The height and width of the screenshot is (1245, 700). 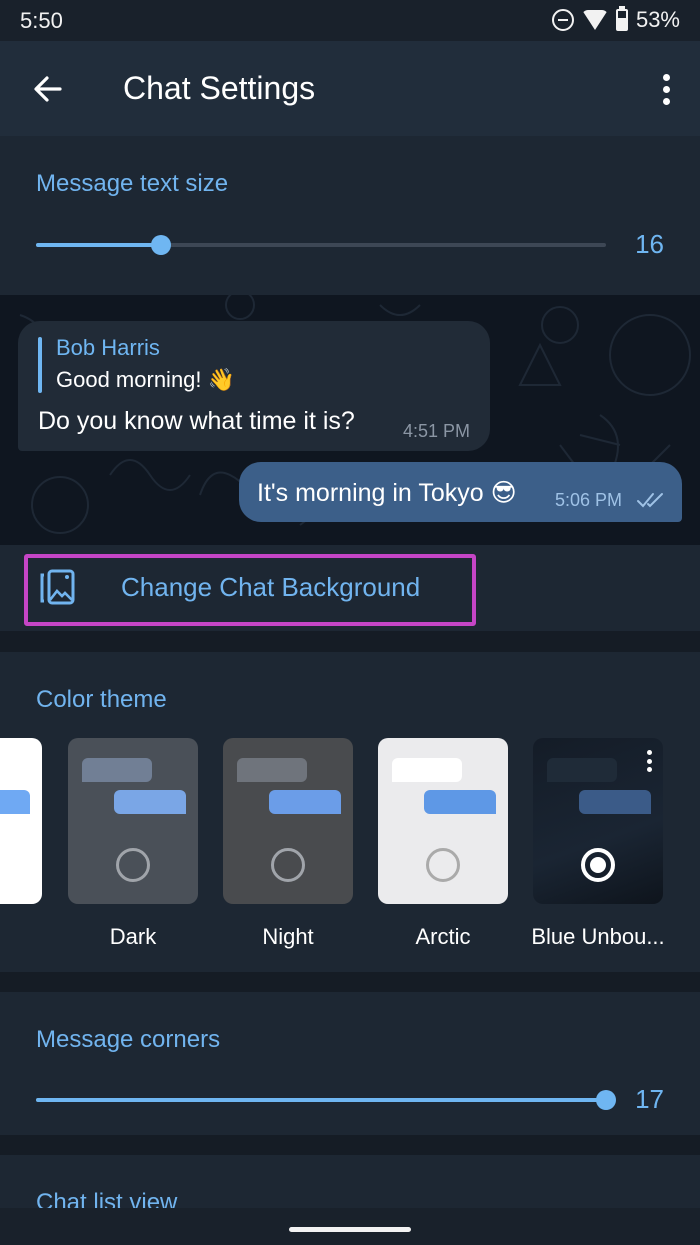 What do you see at coordinates (594, 20) in the screenshot?
I see `wifi-icon` at bounding box center [594, 20].